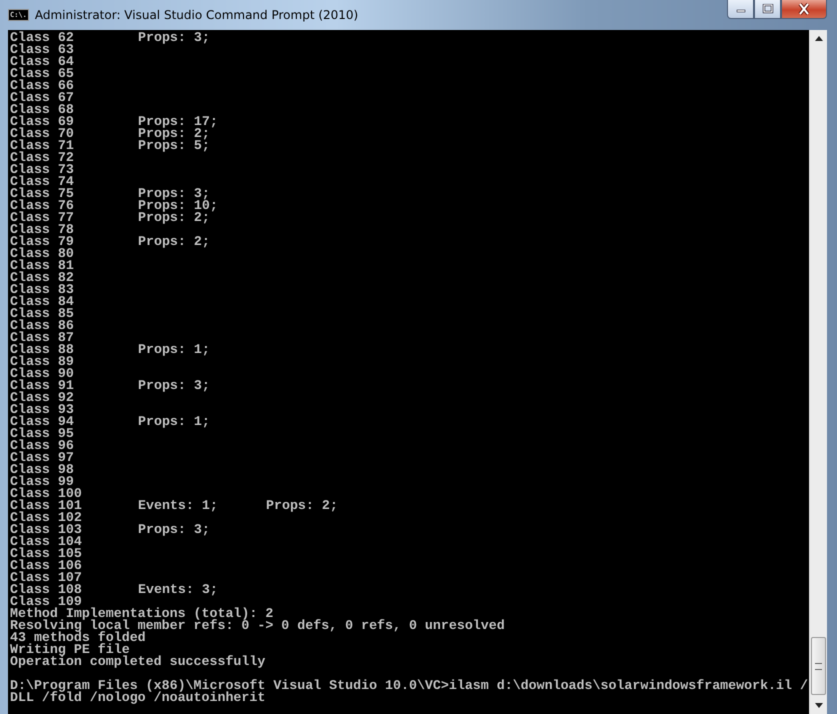  I want to click on console-text: Class 68, so click(42, 110).